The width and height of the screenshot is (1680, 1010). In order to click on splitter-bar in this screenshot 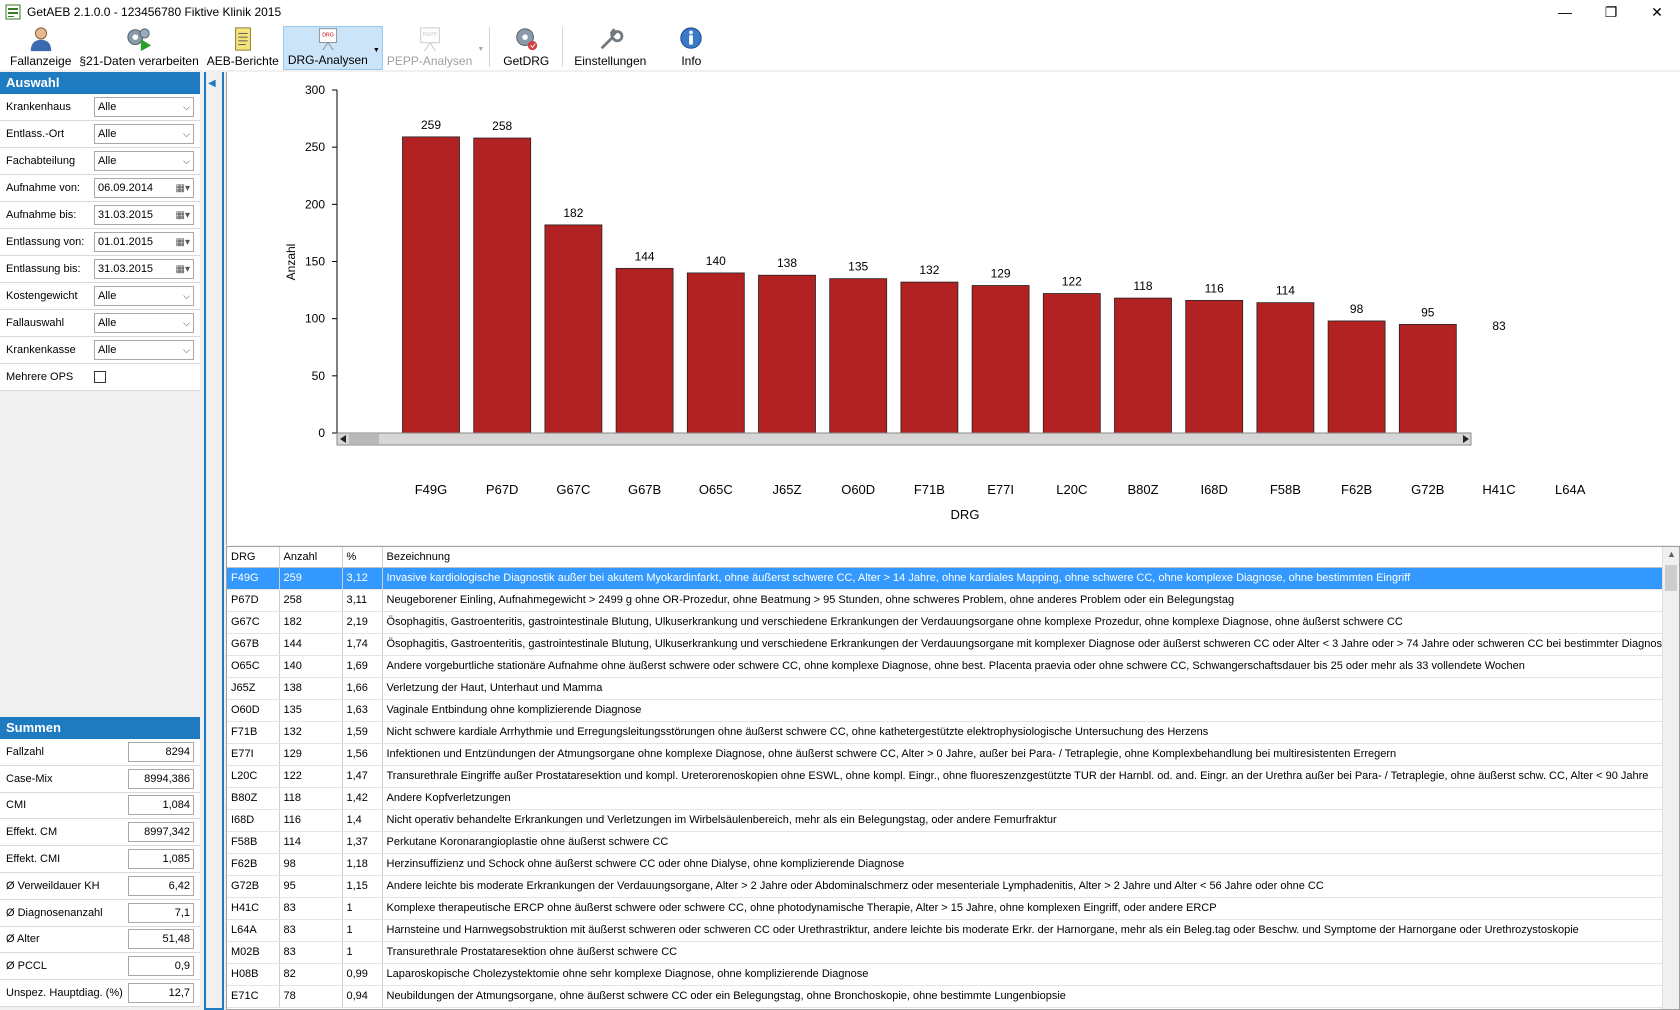, I will do `click(214, 541)`.